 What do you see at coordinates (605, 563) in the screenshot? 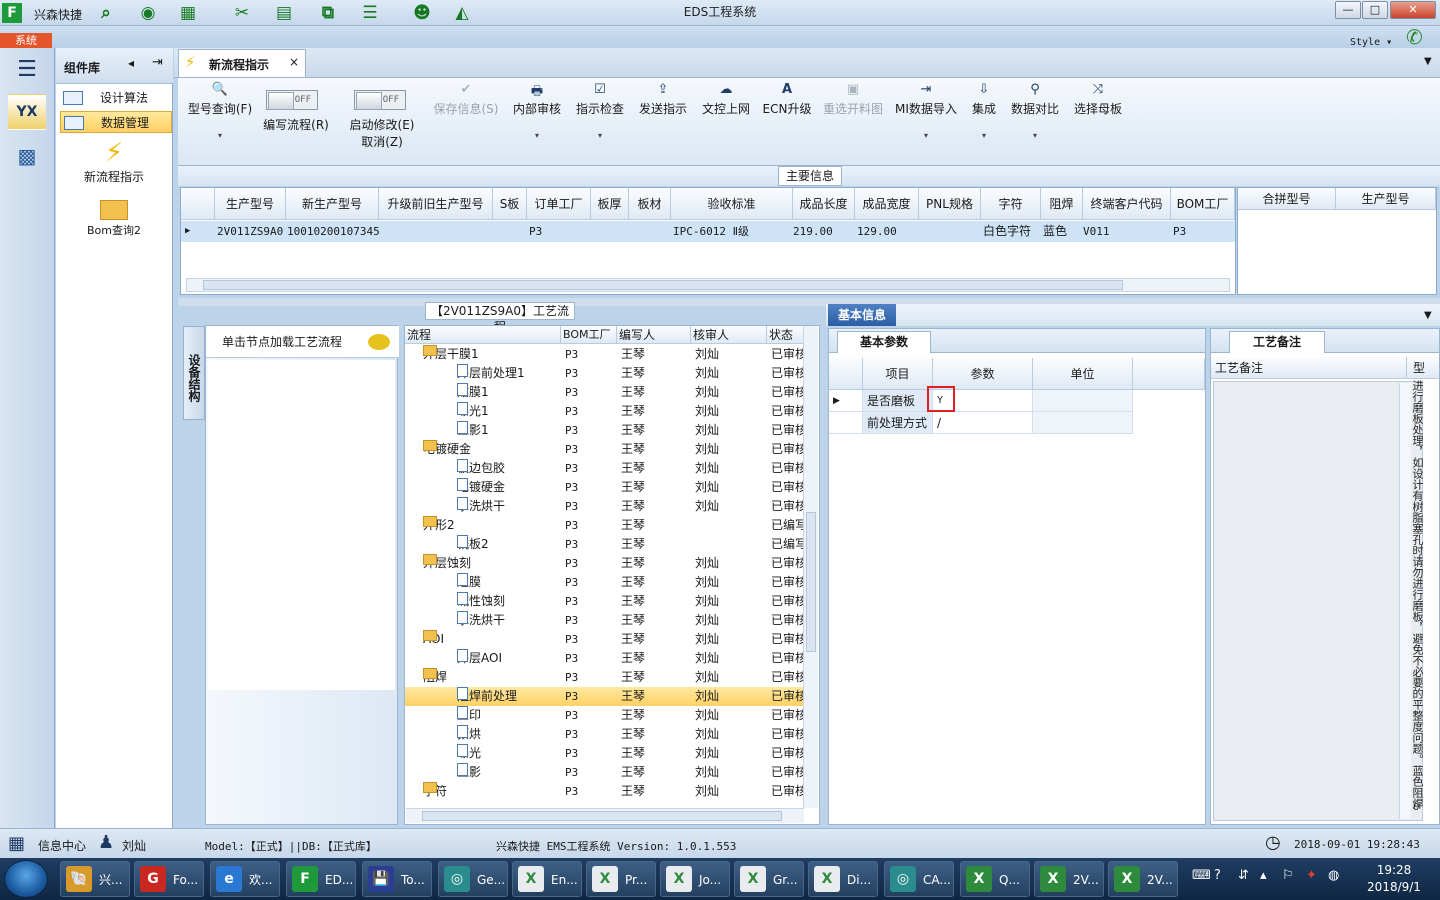
I see `tree-row: −外层蚀刻 P3 王琴 刘灿 已审核` at bounding box center [605, 563].